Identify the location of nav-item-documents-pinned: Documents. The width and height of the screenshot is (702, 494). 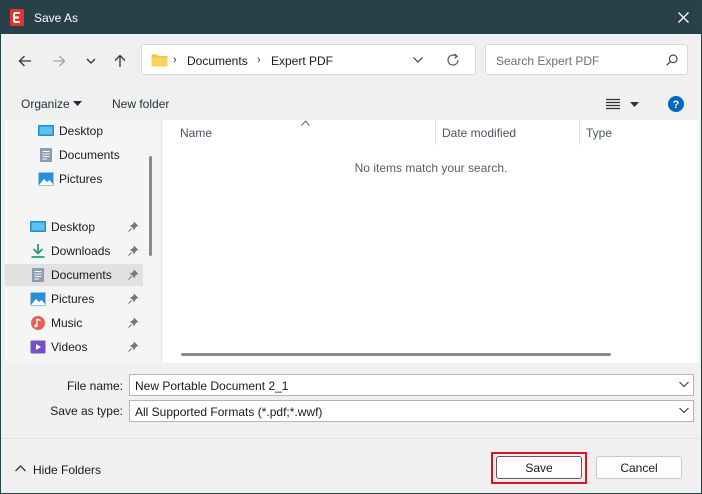
(74, 275).